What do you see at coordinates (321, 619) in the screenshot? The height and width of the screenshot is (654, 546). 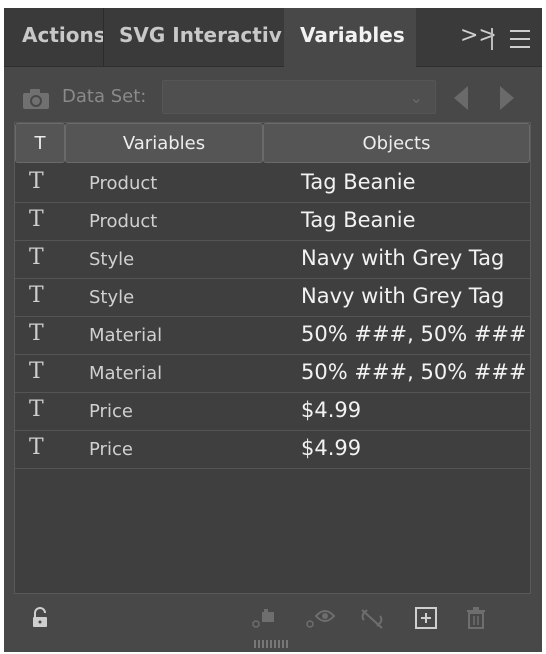 I see `make-visibility-dynamic-icon` at bounding box center [321, 619].